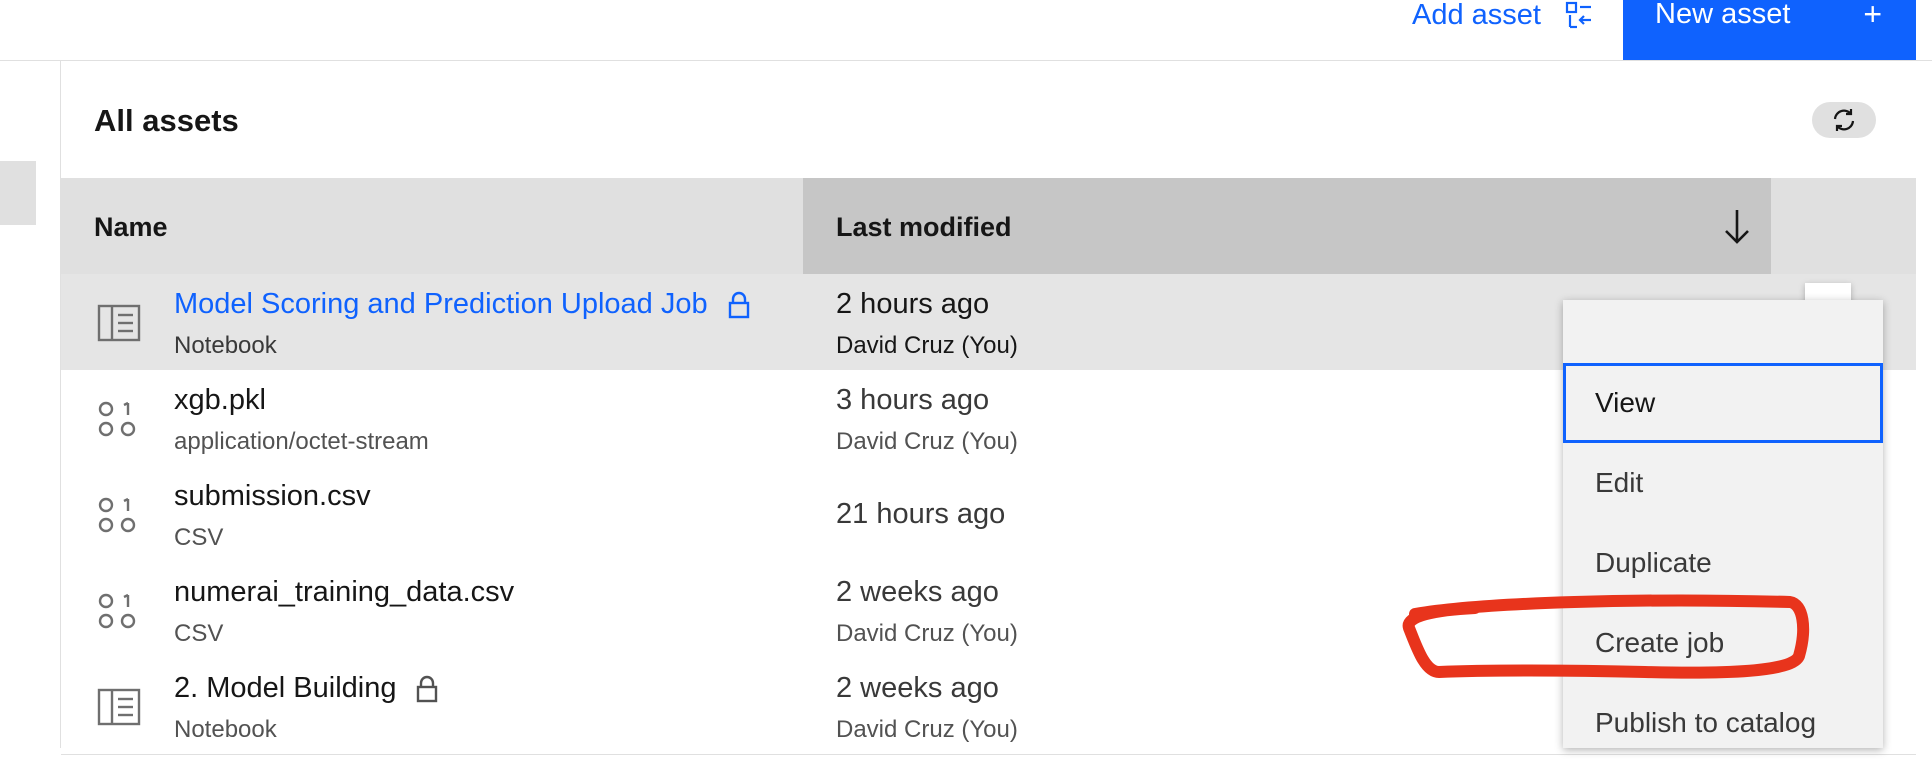  Describe the element at coordinates (1872, 16) in the screenshot. I see `plus-icon: +` at that location.